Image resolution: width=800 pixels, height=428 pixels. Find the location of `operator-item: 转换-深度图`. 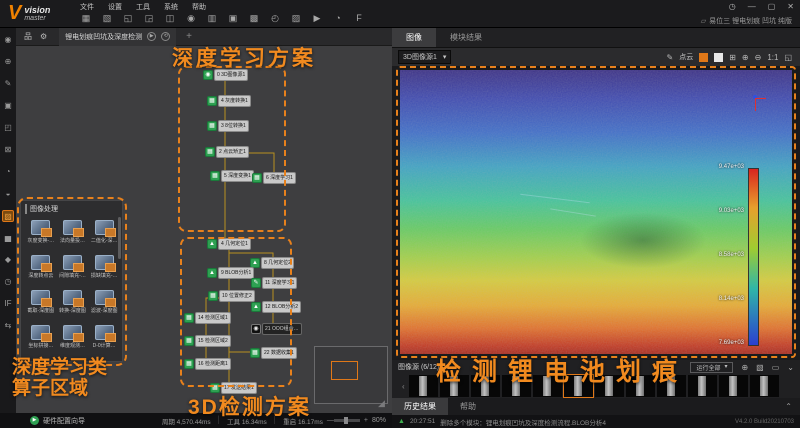

operator-item: 转换-深度图 is located at coordinates (73, 302).